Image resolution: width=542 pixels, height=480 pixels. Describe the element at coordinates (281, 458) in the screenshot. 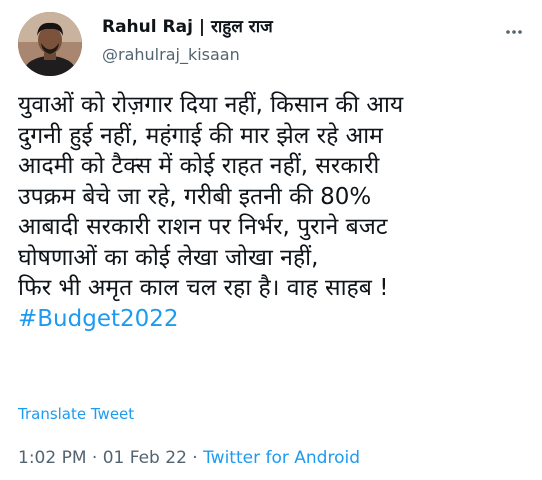

I see `tweet-source-link: Twitter for Android` at that location.